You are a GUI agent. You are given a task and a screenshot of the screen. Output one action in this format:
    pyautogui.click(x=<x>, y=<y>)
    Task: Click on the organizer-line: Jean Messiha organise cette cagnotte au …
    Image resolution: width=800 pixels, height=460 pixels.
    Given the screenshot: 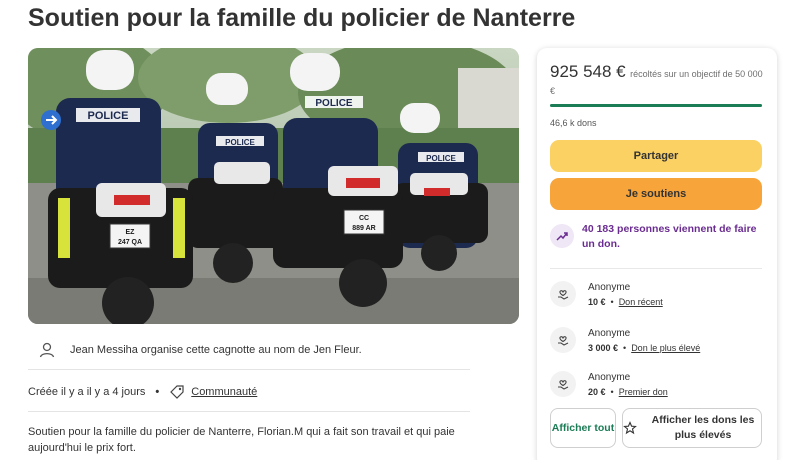 What is the action you would take?
    pyautogui.click(x=249, y=350)
    